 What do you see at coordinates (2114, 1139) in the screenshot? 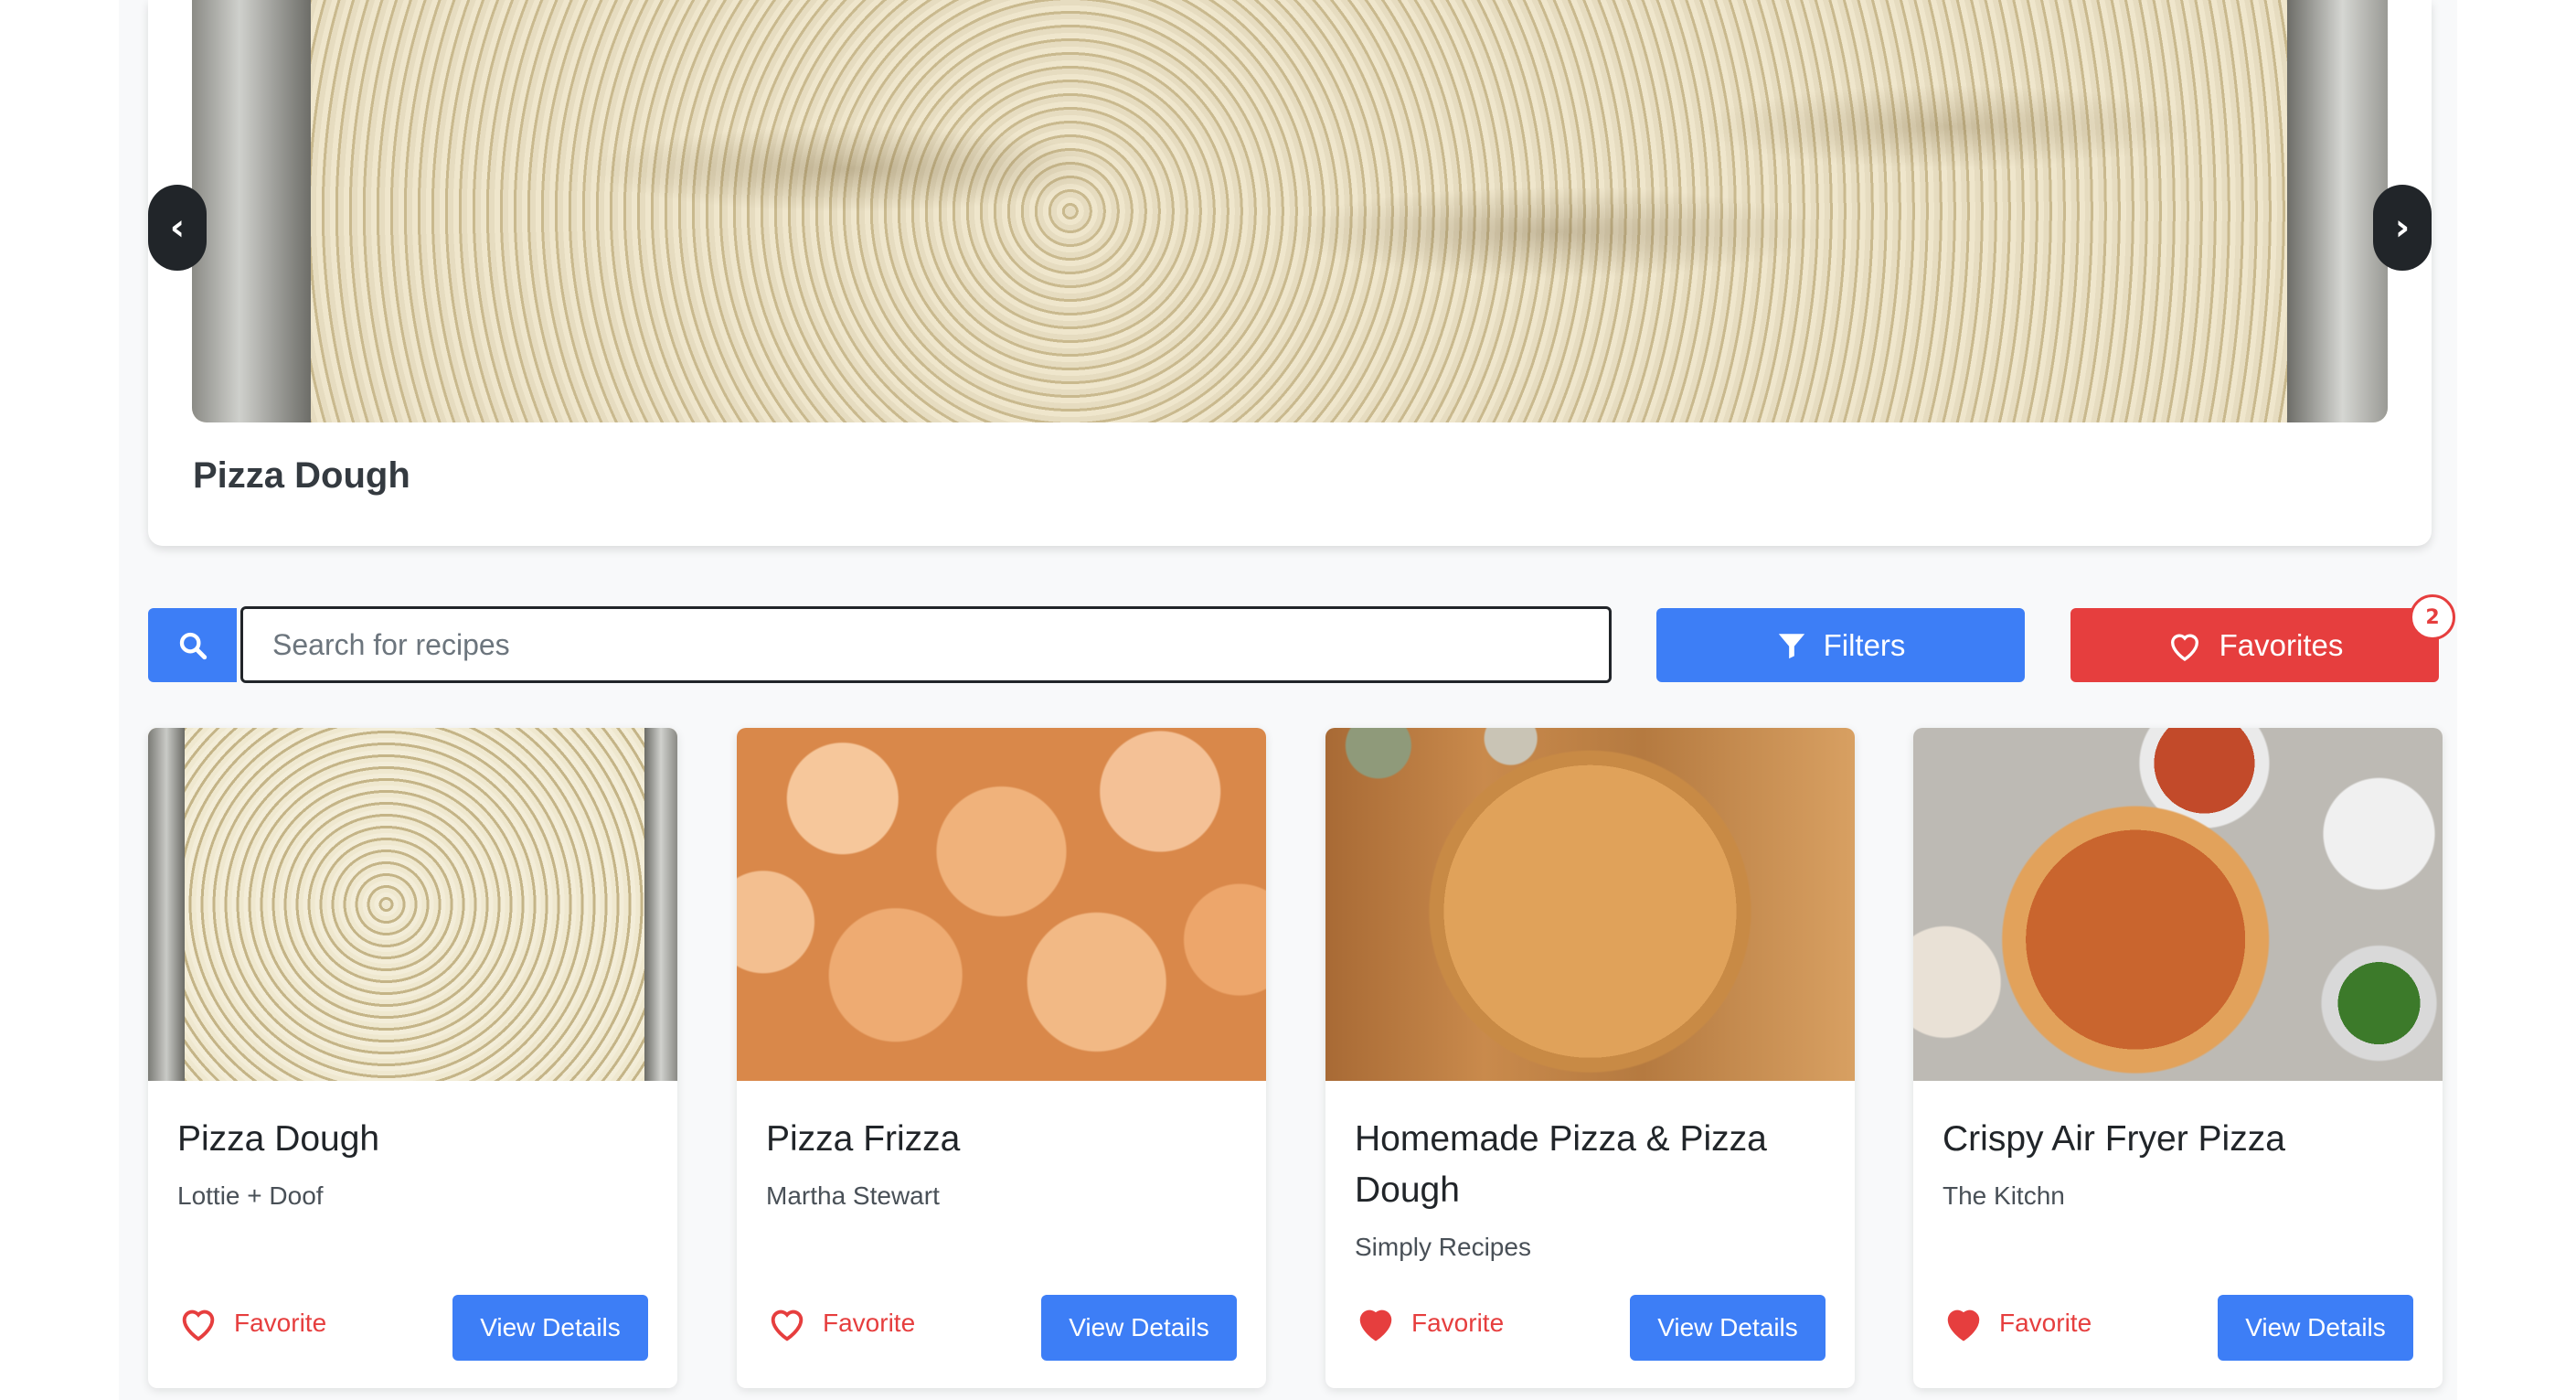
I see `recipe-title: Crispy Air Fryer Pizza` at bounding box center [2114, 1139].